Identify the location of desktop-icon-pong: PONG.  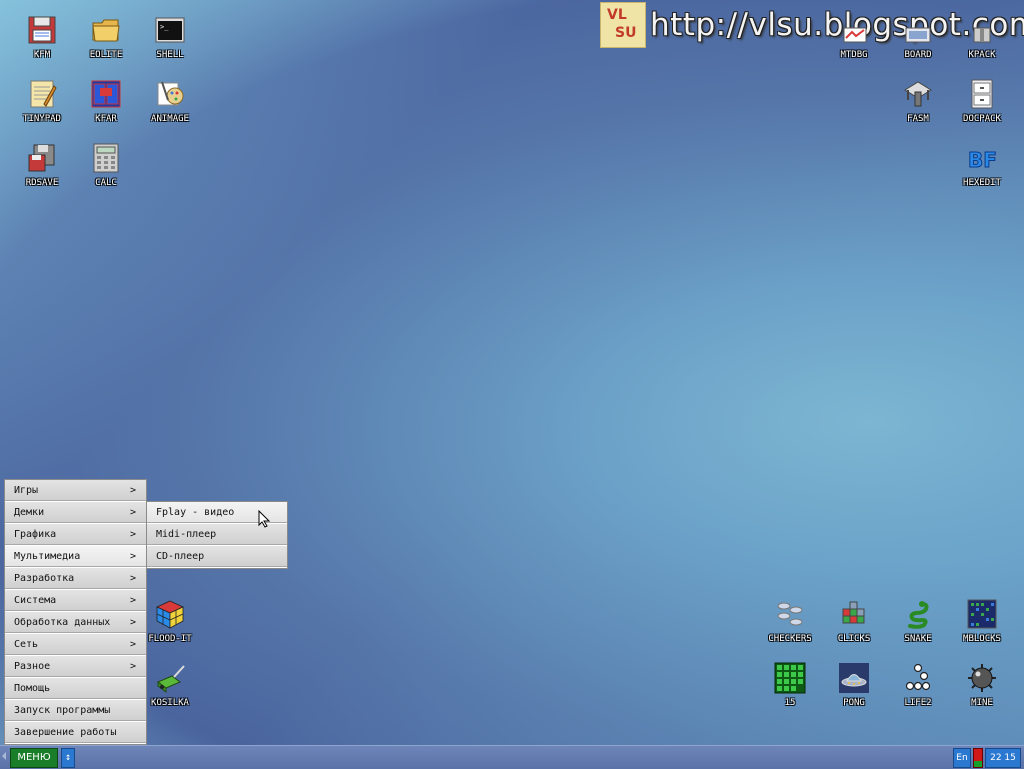
(854, 692).